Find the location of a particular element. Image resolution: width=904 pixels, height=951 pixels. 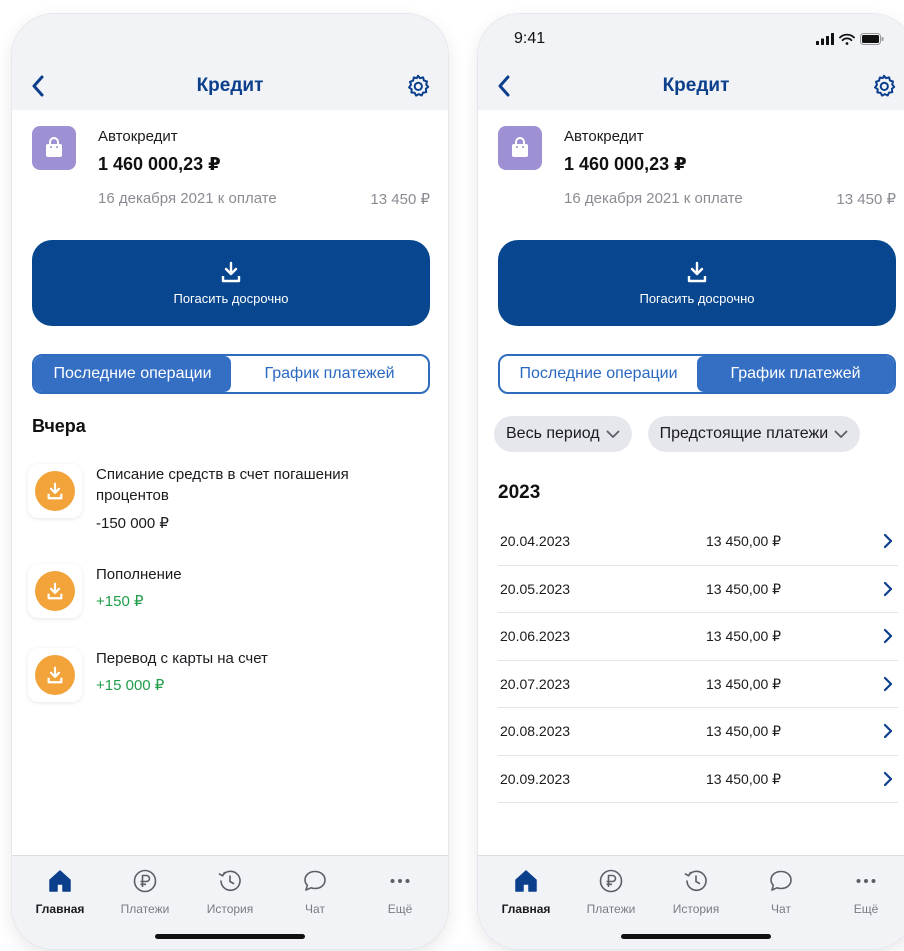

battery-icon is located at coordinates (872, 39).